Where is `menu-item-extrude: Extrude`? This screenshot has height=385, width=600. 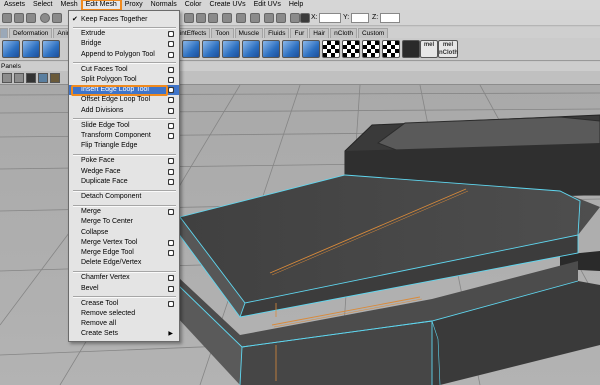 menu-item-extrude: Extrude is located at coordinates (124, 34).